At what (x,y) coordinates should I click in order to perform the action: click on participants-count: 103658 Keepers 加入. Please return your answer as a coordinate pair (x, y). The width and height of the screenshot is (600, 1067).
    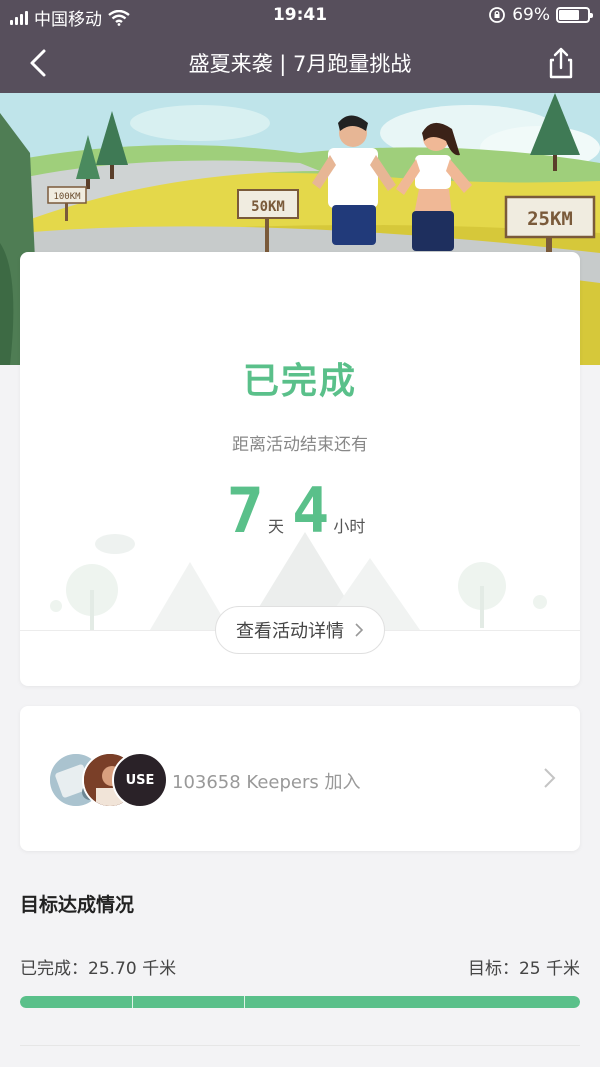
    Looking at the image, I should click on (266, 782).